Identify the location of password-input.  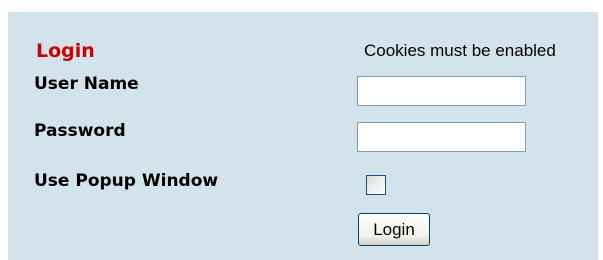
(441, 137).